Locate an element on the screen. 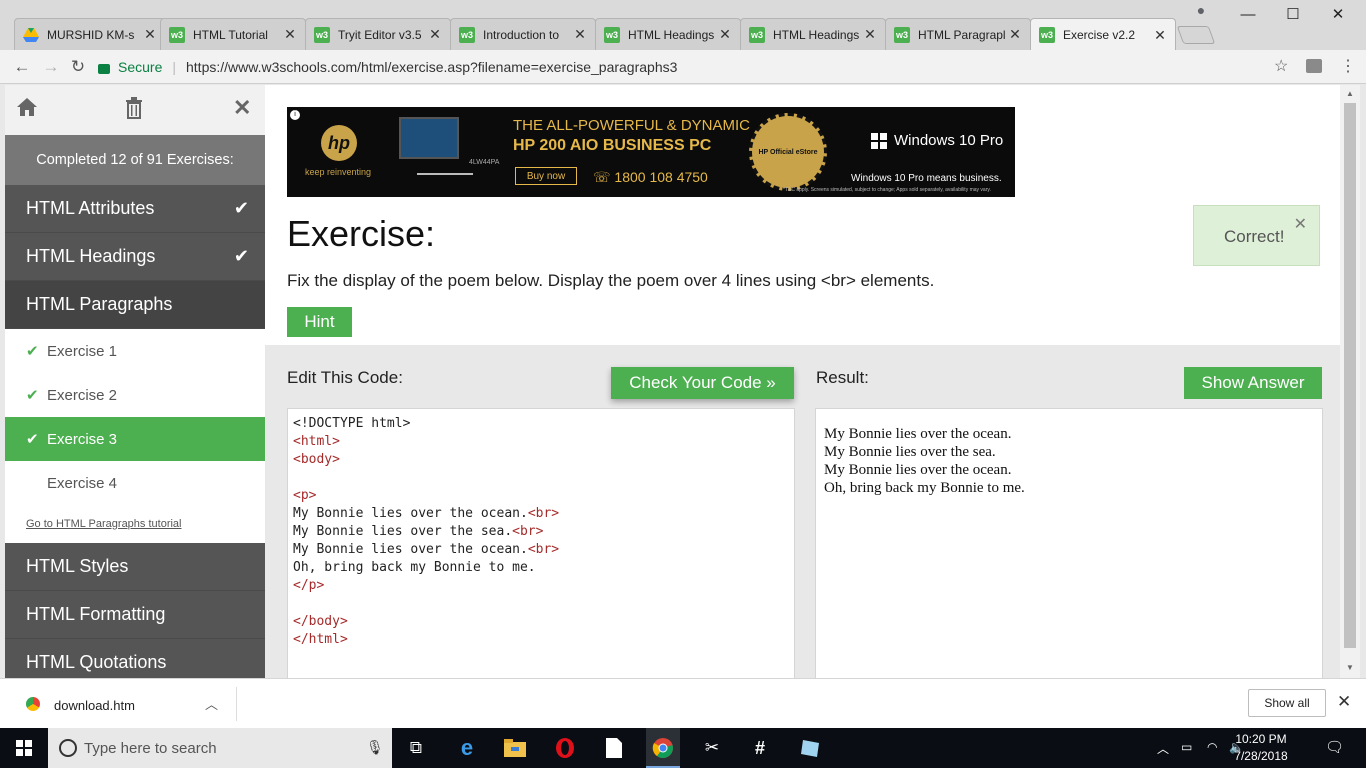 Image resolution: width=1366 pixels, height=768 pixels. ad-choices-icon: i is located at coordinates (295, 115).